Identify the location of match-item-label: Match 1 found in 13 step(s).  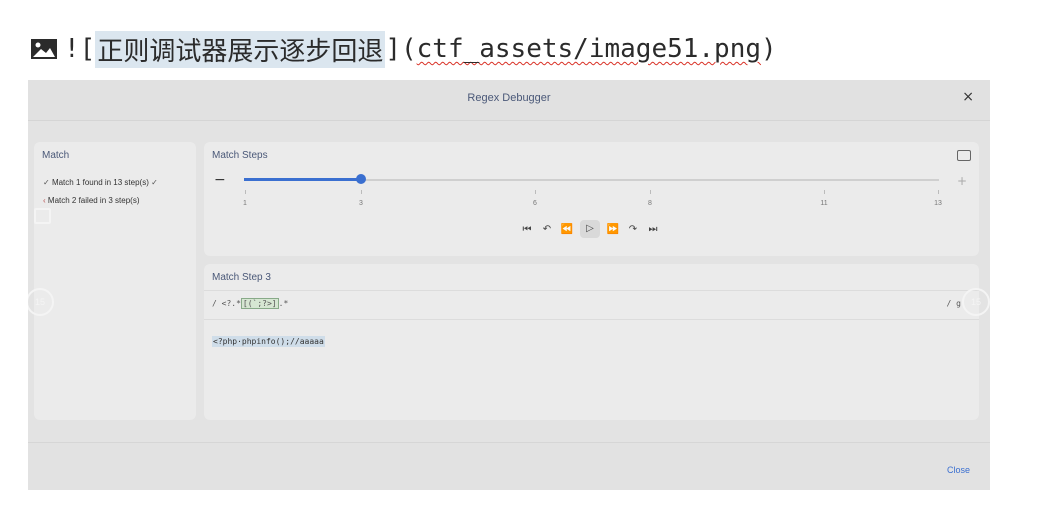
(100, 182).